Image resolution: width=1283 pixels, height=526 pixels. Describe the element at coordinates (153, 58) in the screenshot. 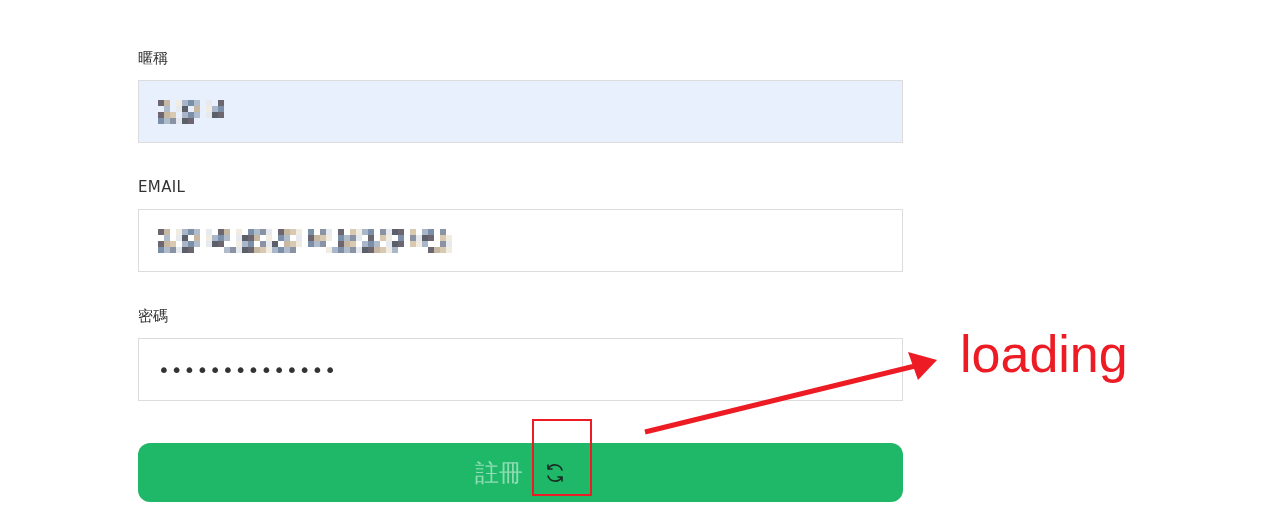

I see `field-label: 暱稱` at that location.